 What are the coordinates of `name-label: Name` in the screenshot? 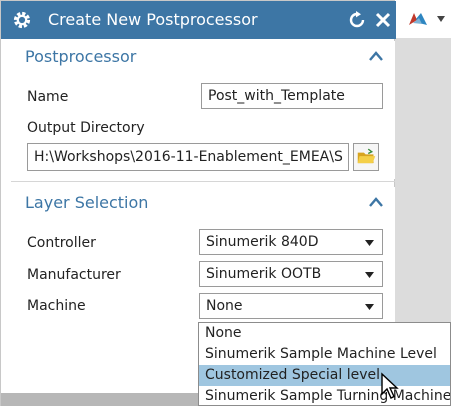 It's located at (48, 97).